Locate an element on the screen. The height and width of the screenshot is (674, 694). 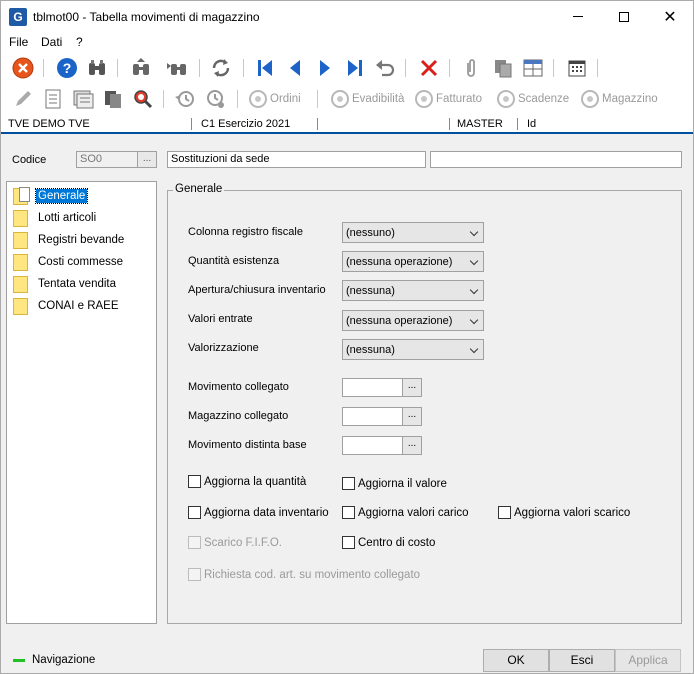
valori-entrate-select: (nessuna operazione) is located at coordinates (413, 320).